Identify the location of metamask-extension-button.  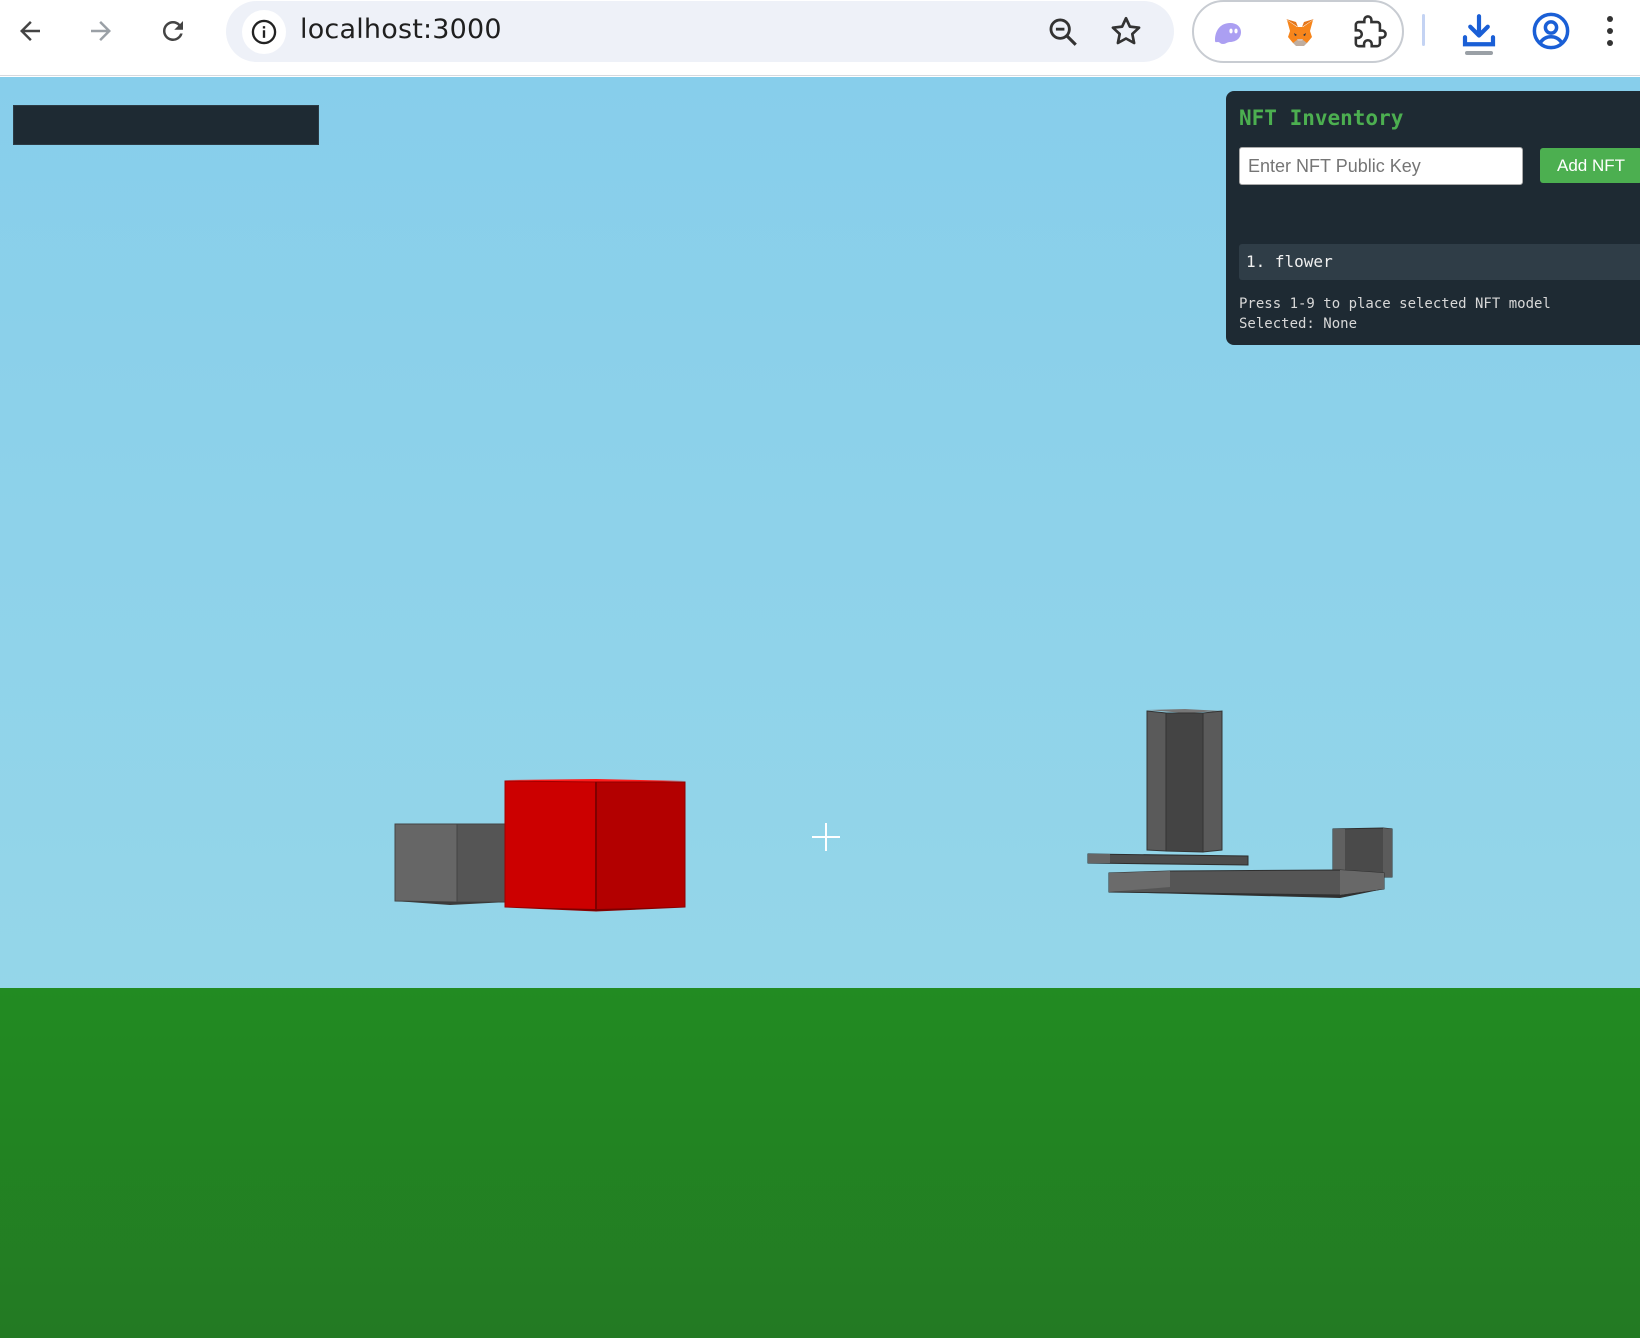
(1300, 32).